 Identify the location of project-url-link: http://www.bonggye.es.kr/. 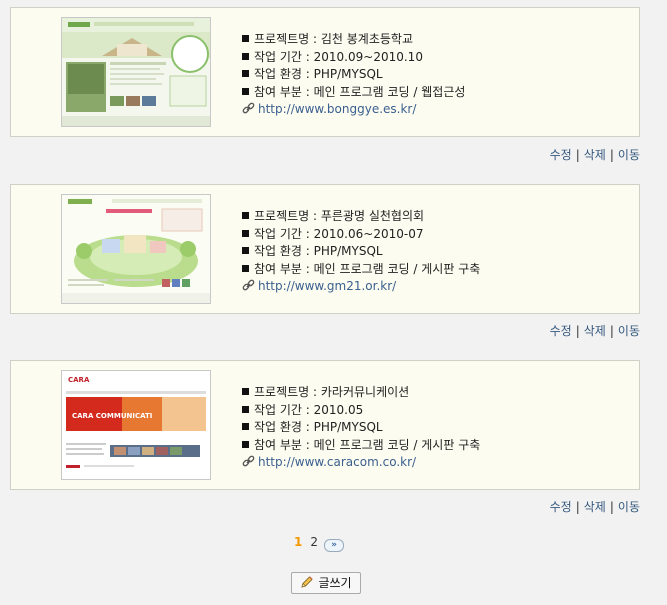
(337, 109).